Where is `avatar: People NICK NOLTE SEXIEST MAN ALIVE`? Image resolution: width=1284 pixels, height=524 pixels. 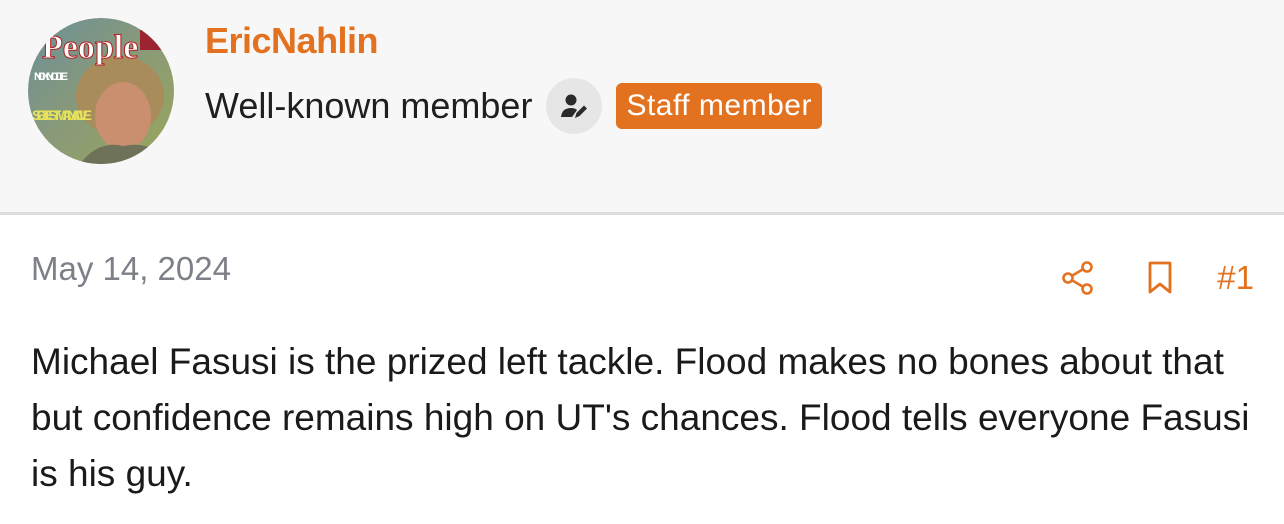 avatar: People NICK NOLTE SEXIEST MAN ALIVE is located at coordinates (101, 91).